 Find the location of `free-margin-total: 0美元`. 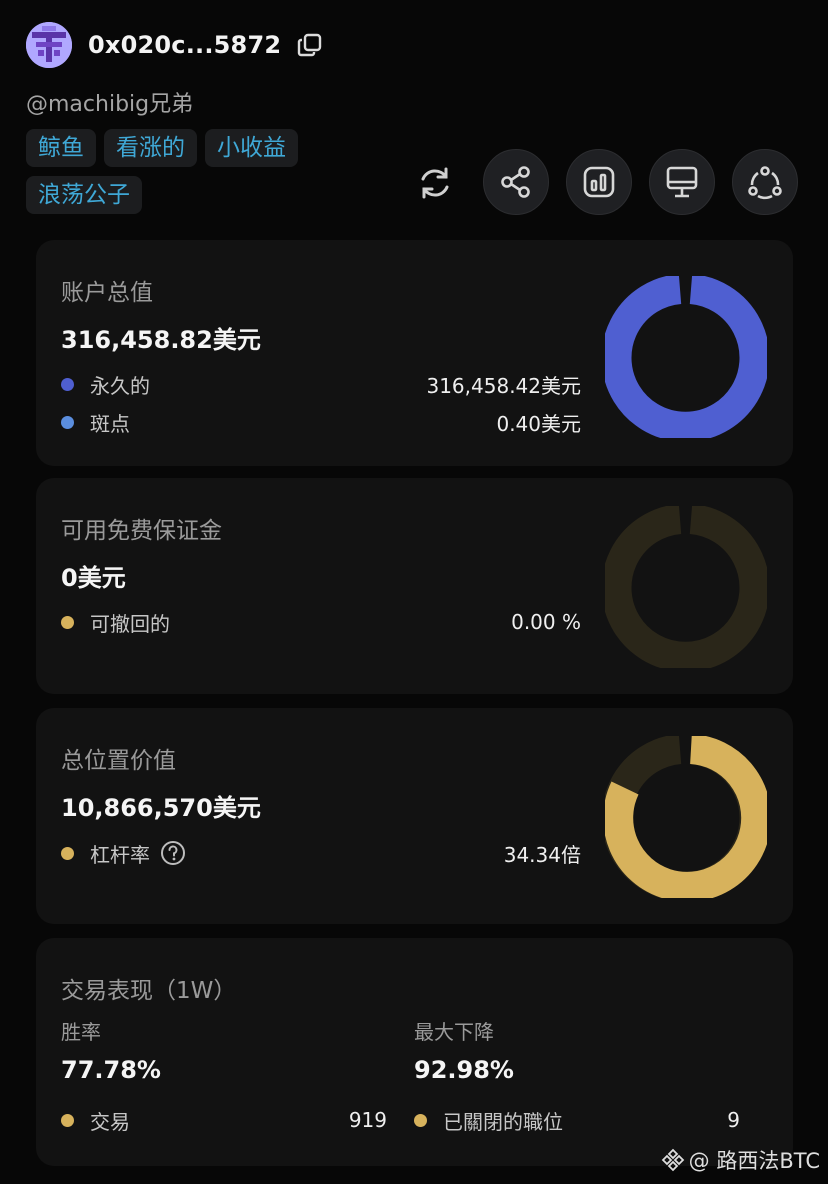

free-margin-total: 0美元 is located at coordinates (93, 578).